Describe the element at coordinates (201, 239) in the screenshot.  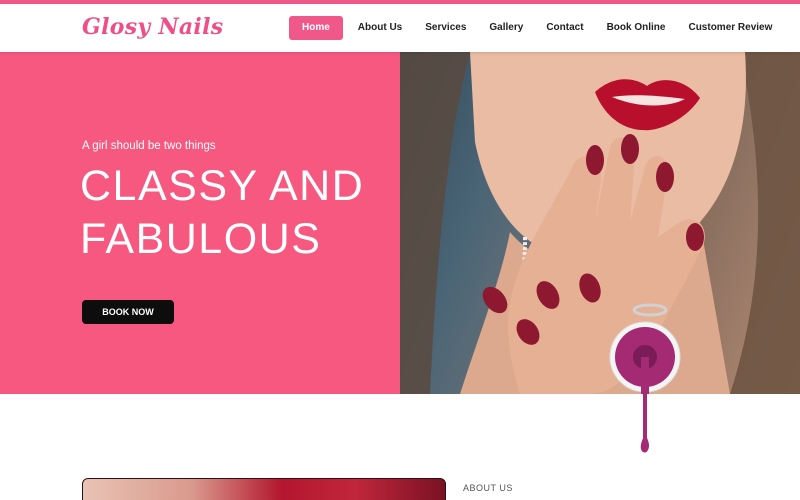
I see `hero-headline-line-2: FABULOUS` at that location.